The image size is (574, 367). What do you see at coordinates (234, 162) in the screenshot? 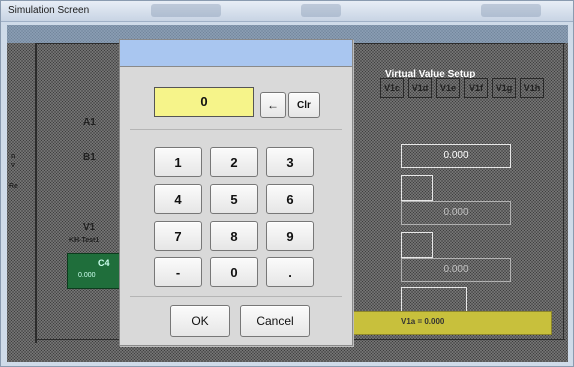
I see `key-2: 2` at bounding box center [234, 162].